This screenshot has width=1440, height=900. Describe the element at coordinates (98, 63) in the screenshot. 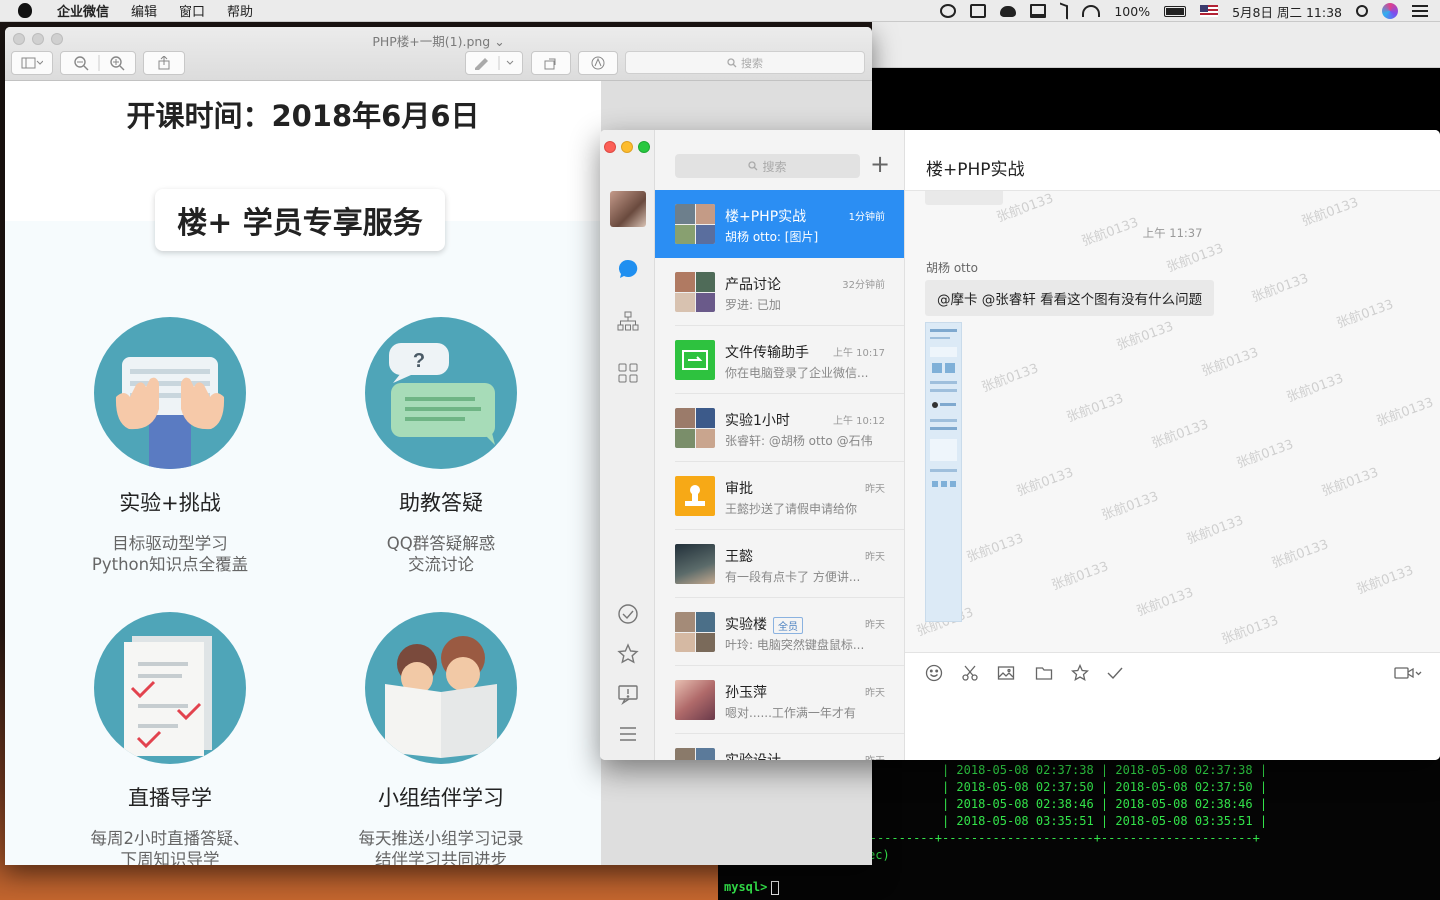

I see `zoom-icons` at that location.